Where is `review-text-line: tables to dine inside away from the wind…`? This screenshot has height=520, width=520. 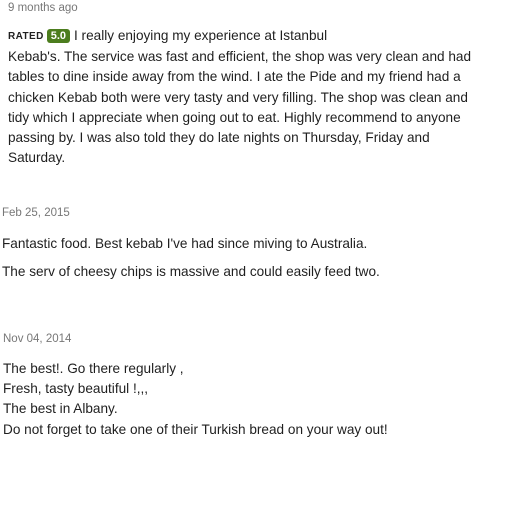
review-text-line: tables to dine inside away from the wind… is located at coordinates (234, 77).